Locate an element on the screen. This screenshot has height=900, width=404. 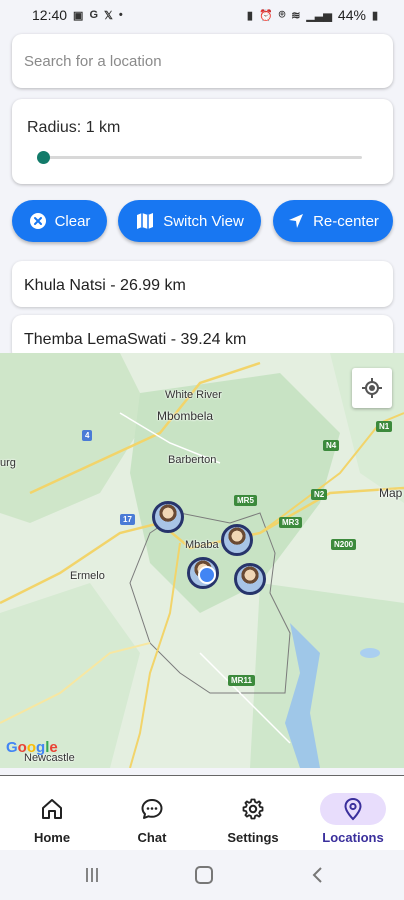
road-shield: 17 is located at coordinates (127, 519).